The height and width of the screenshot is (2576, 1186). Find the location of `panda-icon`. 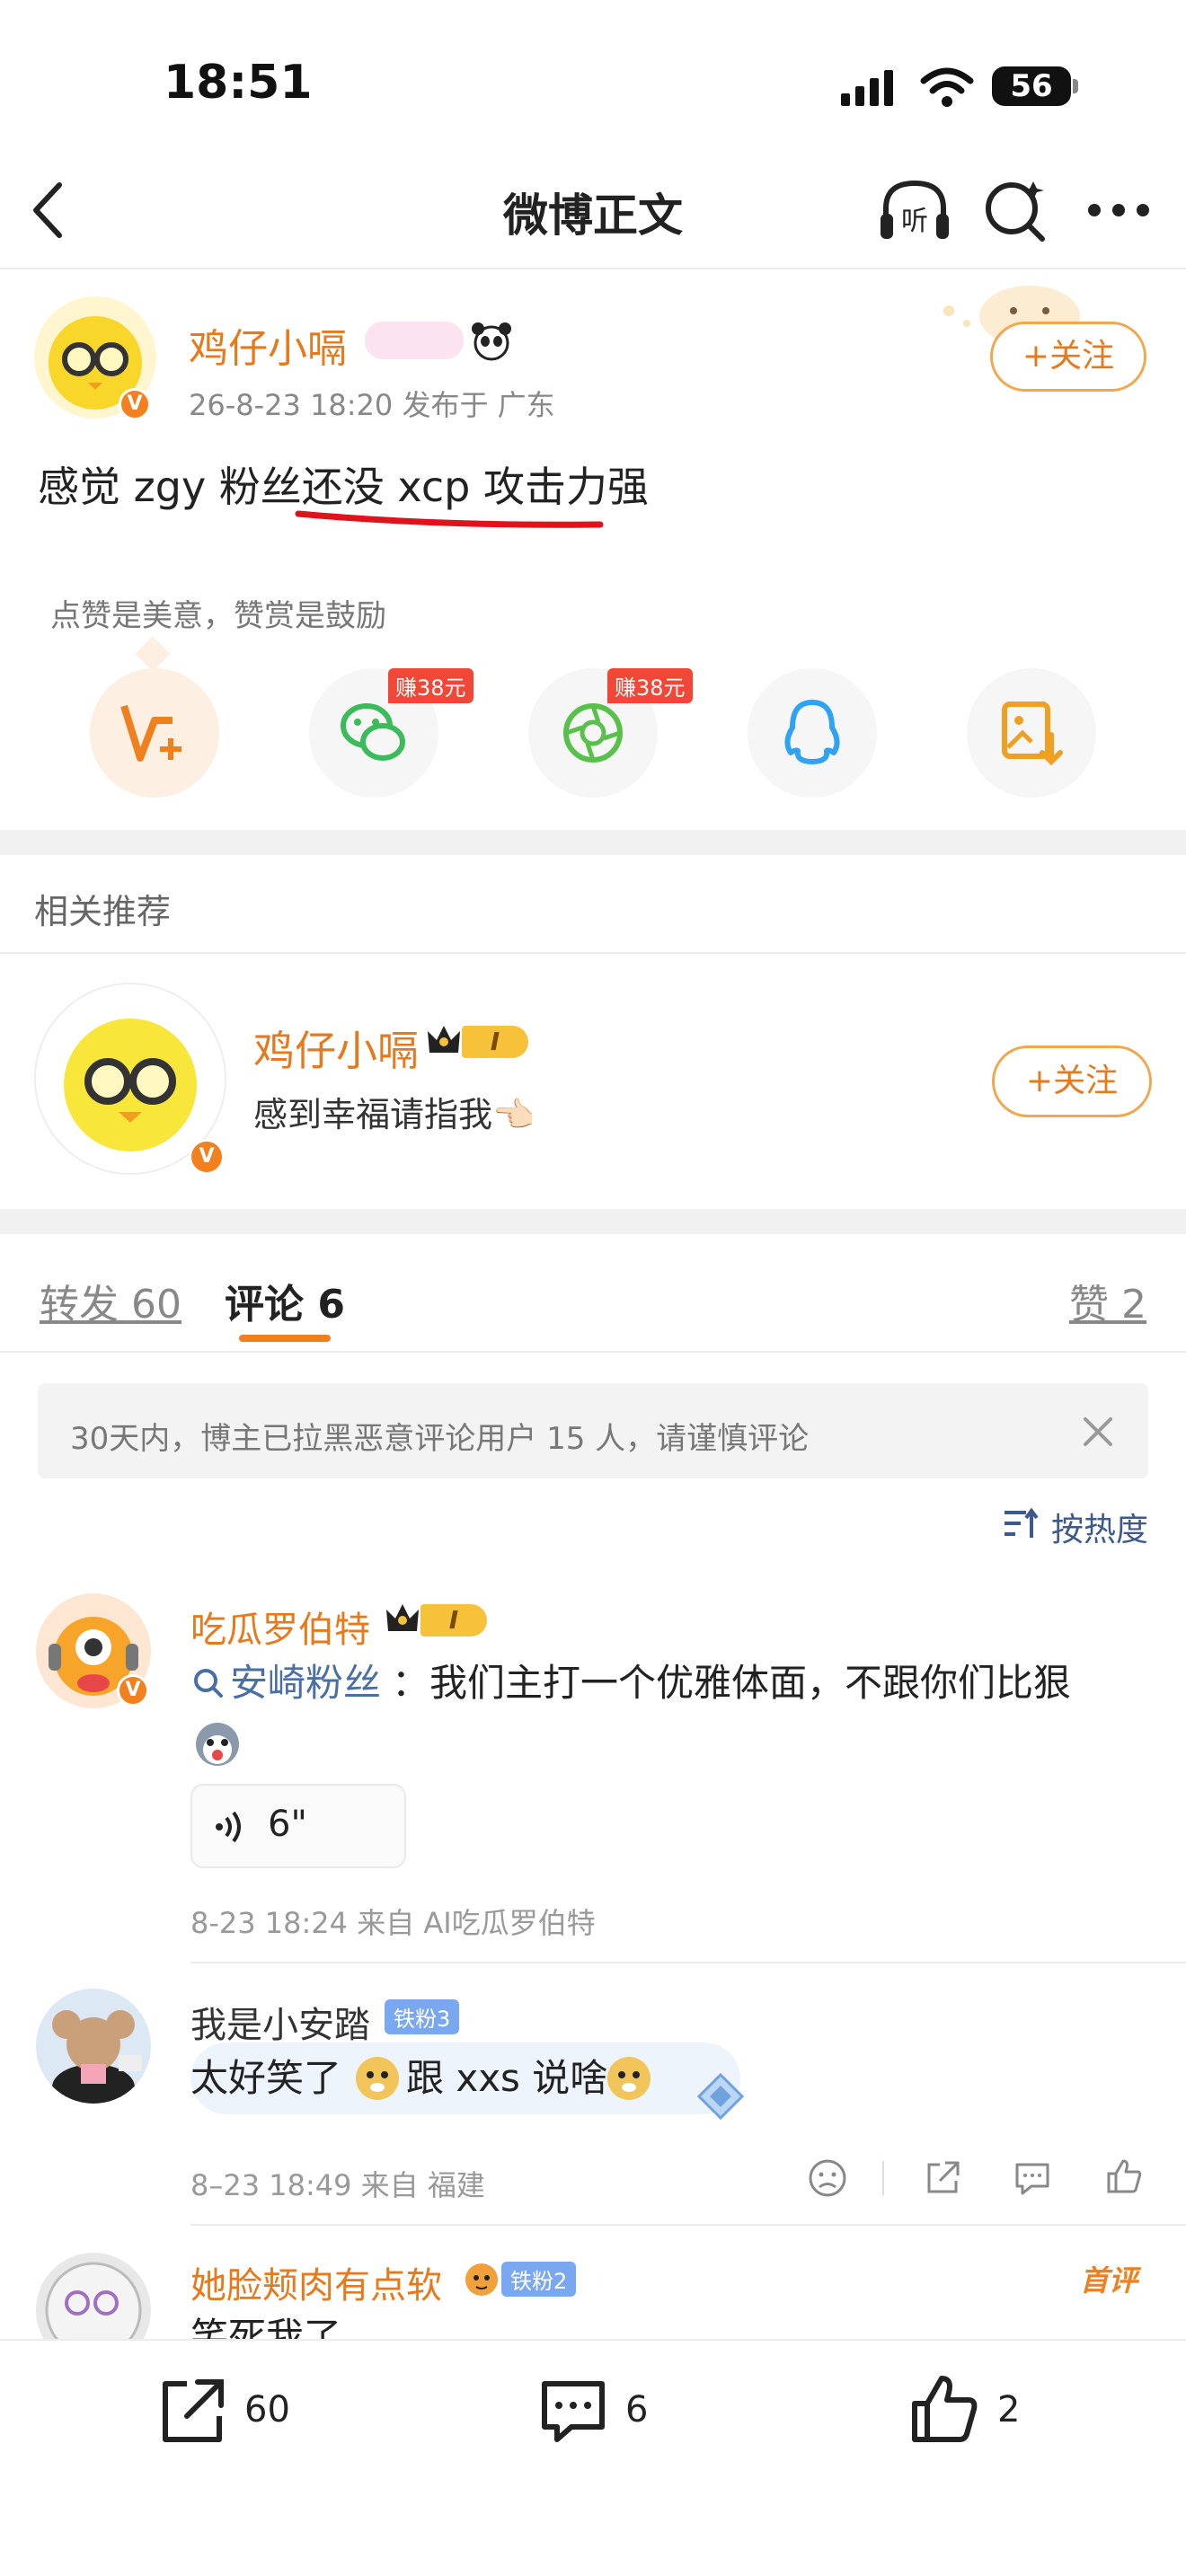

panda-icon is located at coordinates (491, 342).